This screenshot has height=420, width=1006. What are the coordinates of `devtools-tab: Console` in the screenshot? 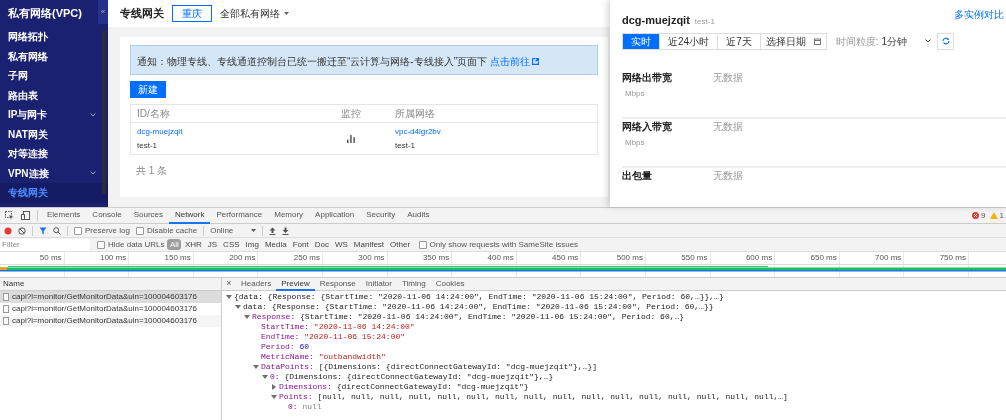 It's located at (107, 215).